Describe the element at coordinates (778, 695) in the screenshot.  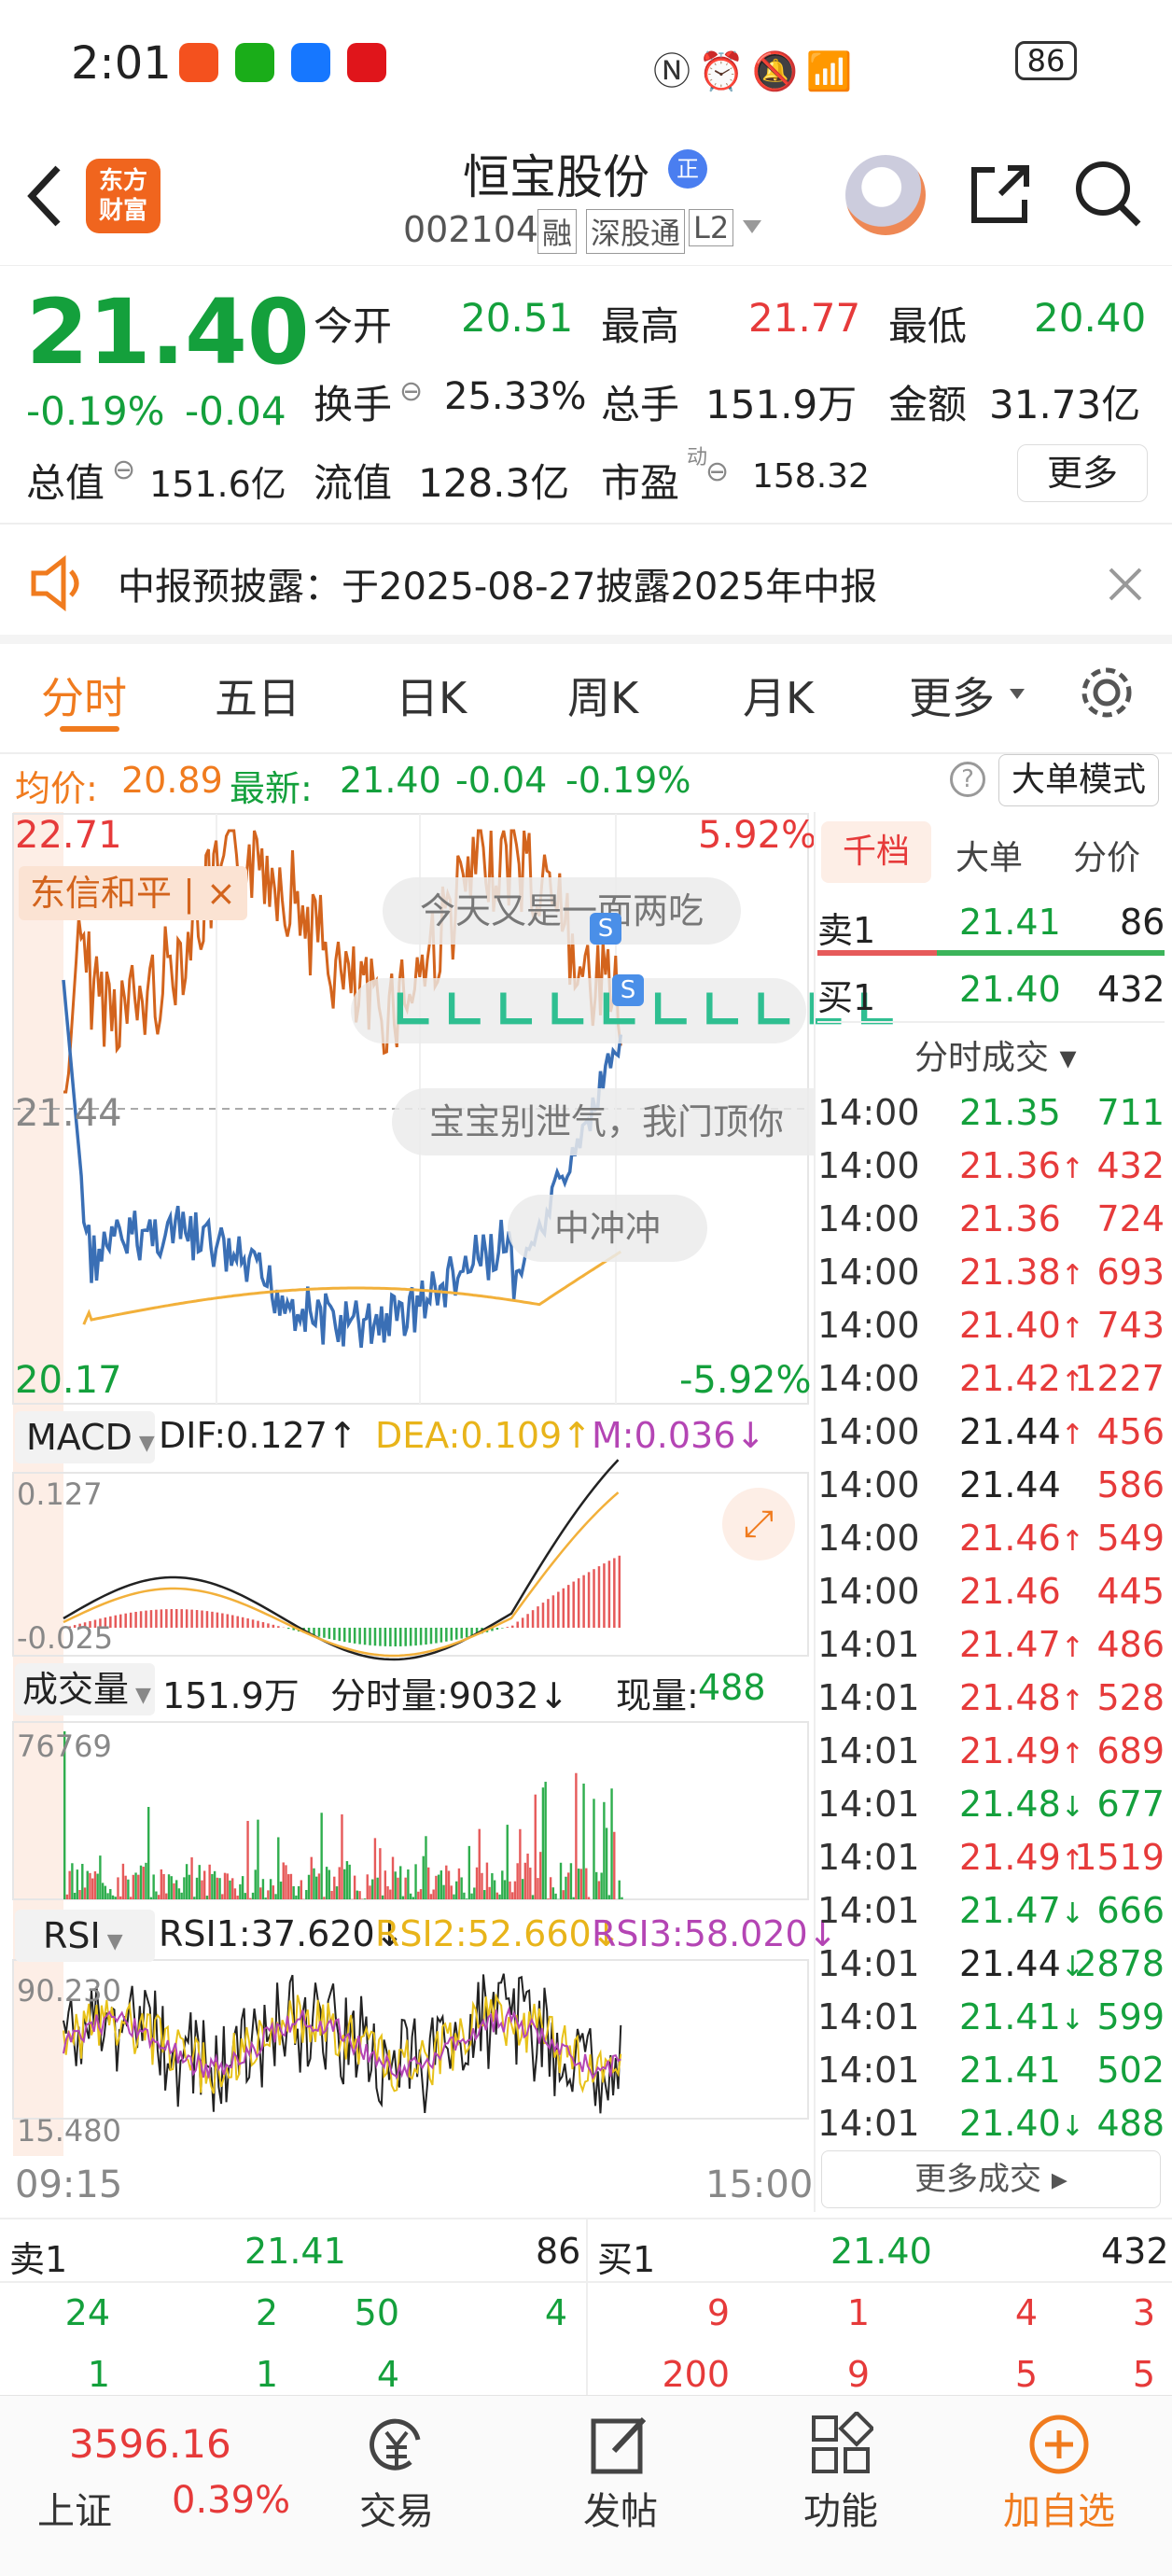
I see `tab-monthly-k: 月K` at that location.